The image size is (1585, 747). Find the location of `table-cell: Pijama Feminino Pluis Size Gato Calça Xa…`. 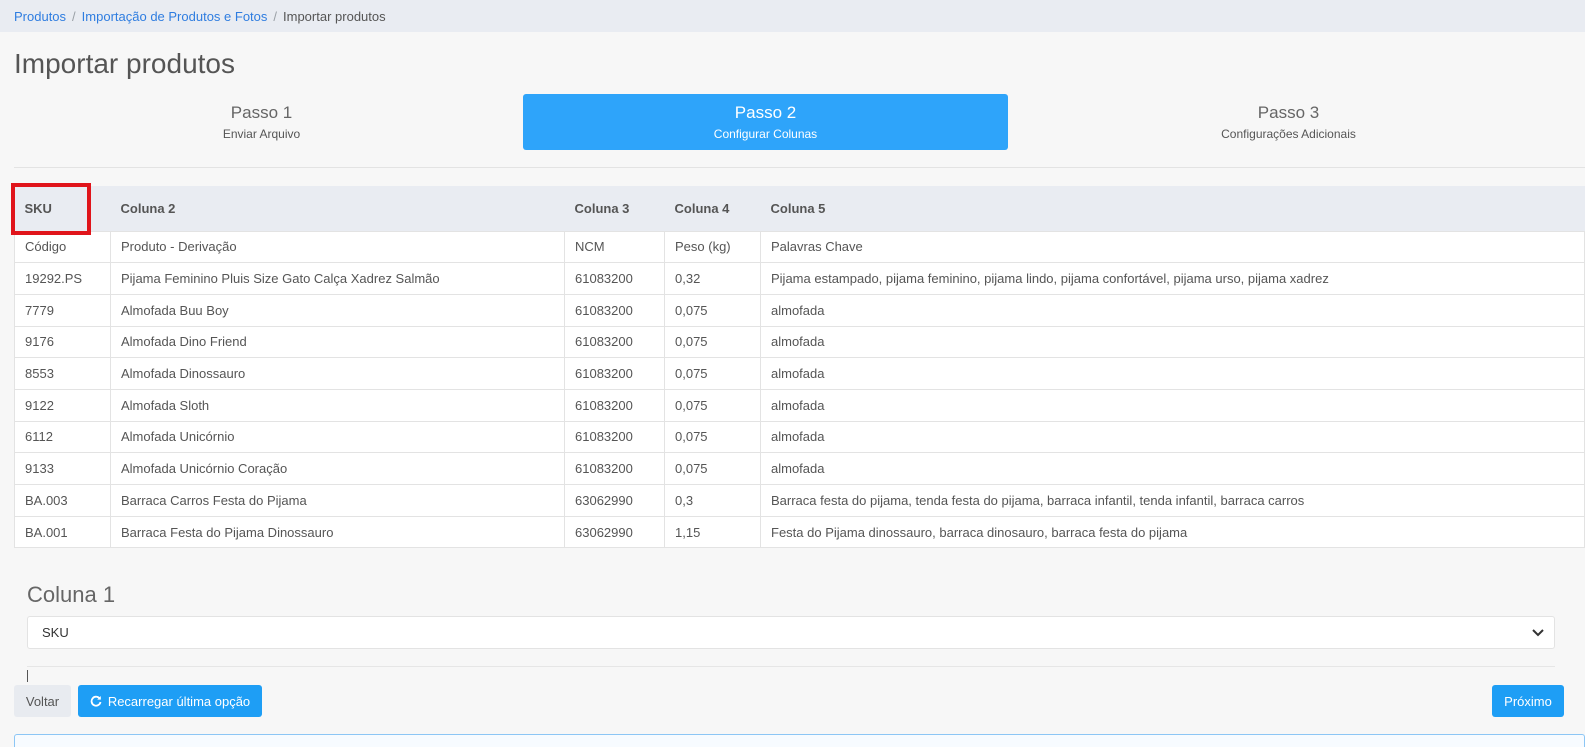

table-cell: Pijama Feminino Pluis Size Gato Calça Xa… is located at coordinates (337, 278).